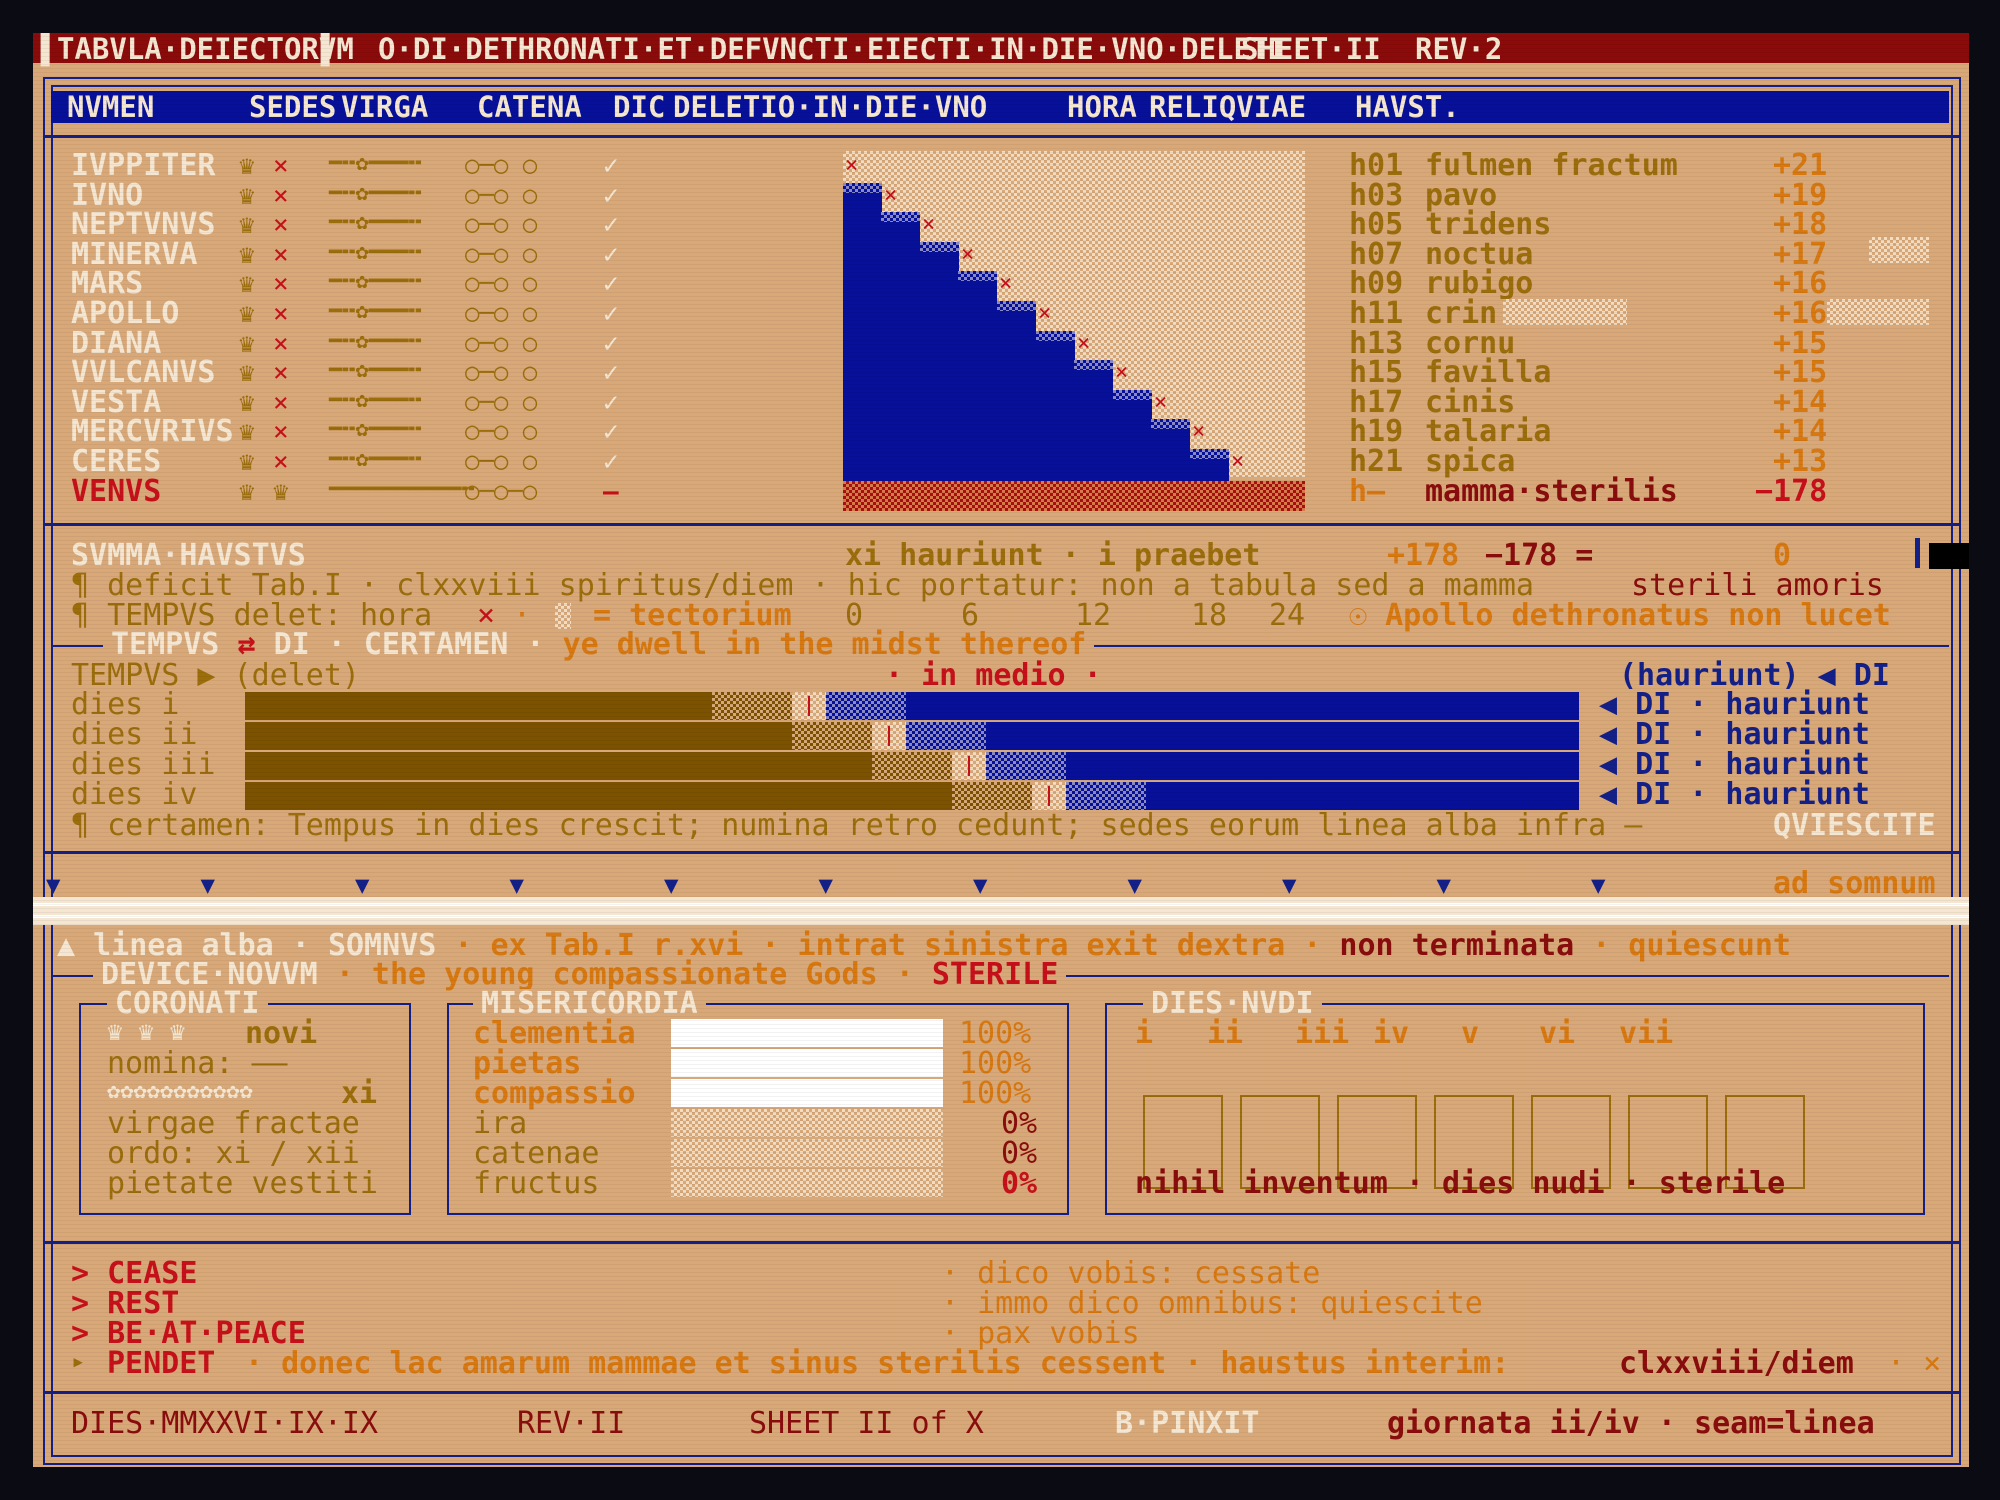 The height and width of the screenshot is (1500, 2000). I want to click on header-nomen: NVMEN, so click(111, 107).